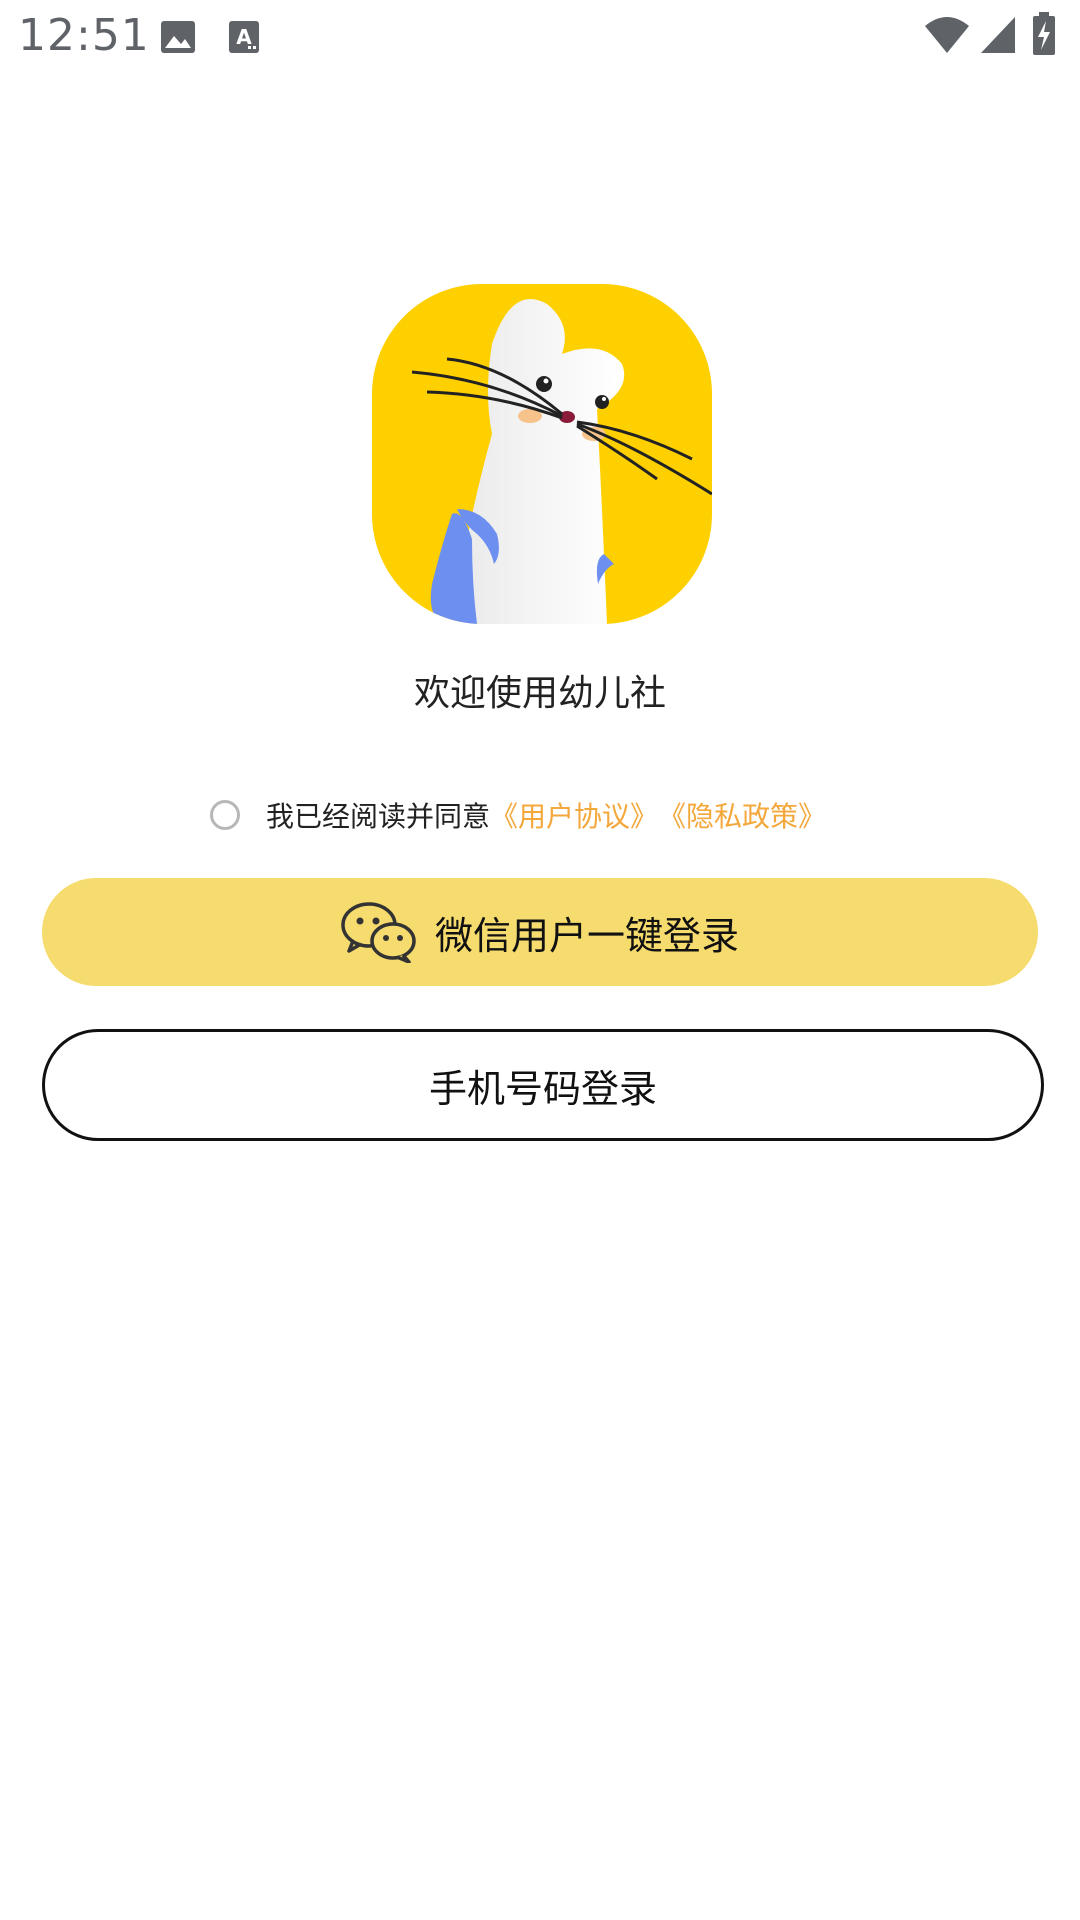  I want to click on user-agreement-link: 《用户协议》, so click(574, 815).